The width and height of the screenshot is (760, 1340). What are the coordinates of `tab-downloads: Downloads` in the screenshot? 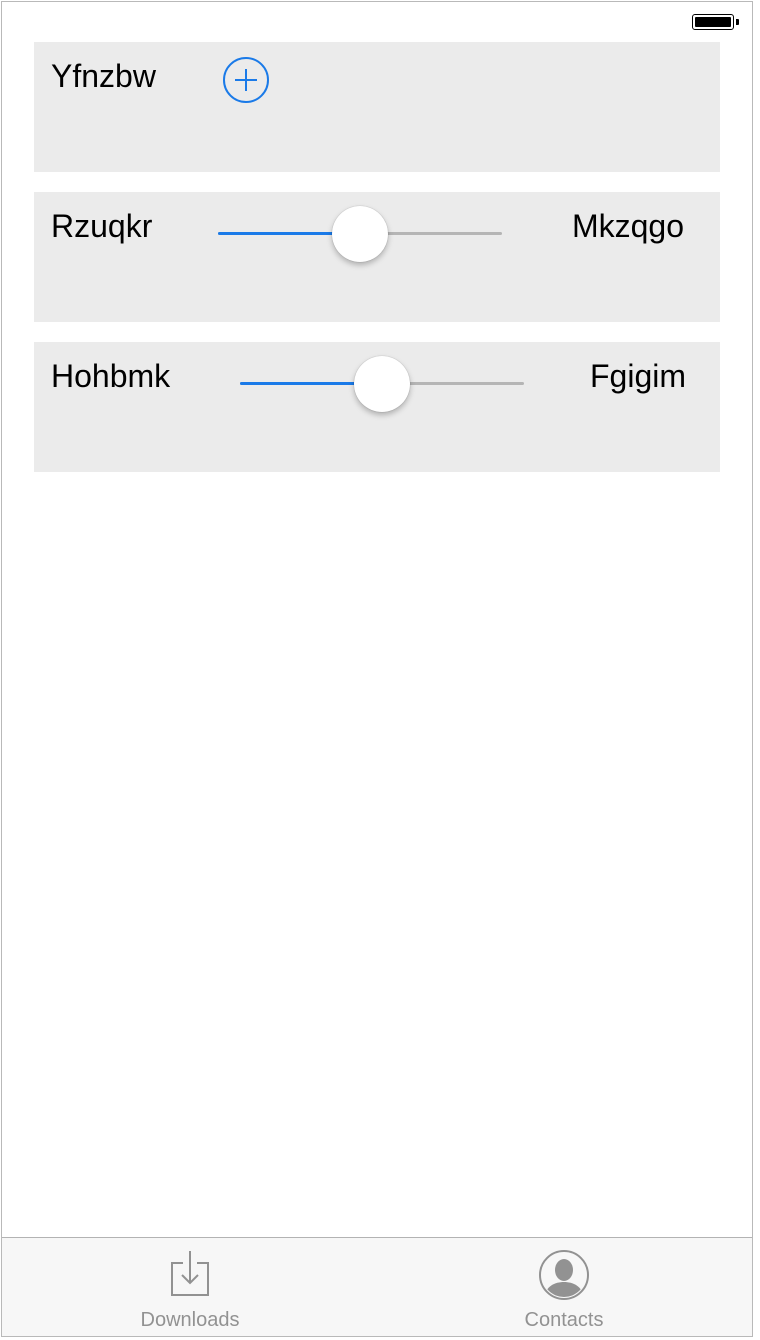 It's located at (190, 1287).